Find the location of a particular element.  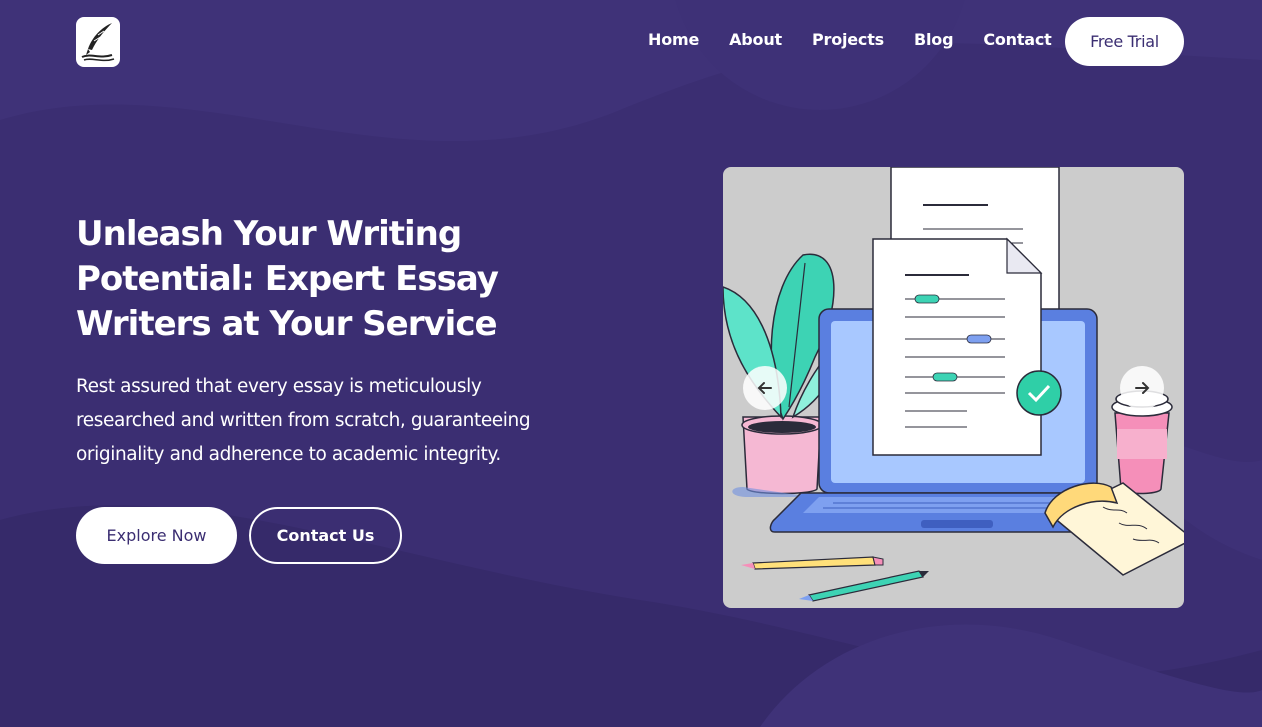

carousel-next-button is located at coordinates (1142, 388).